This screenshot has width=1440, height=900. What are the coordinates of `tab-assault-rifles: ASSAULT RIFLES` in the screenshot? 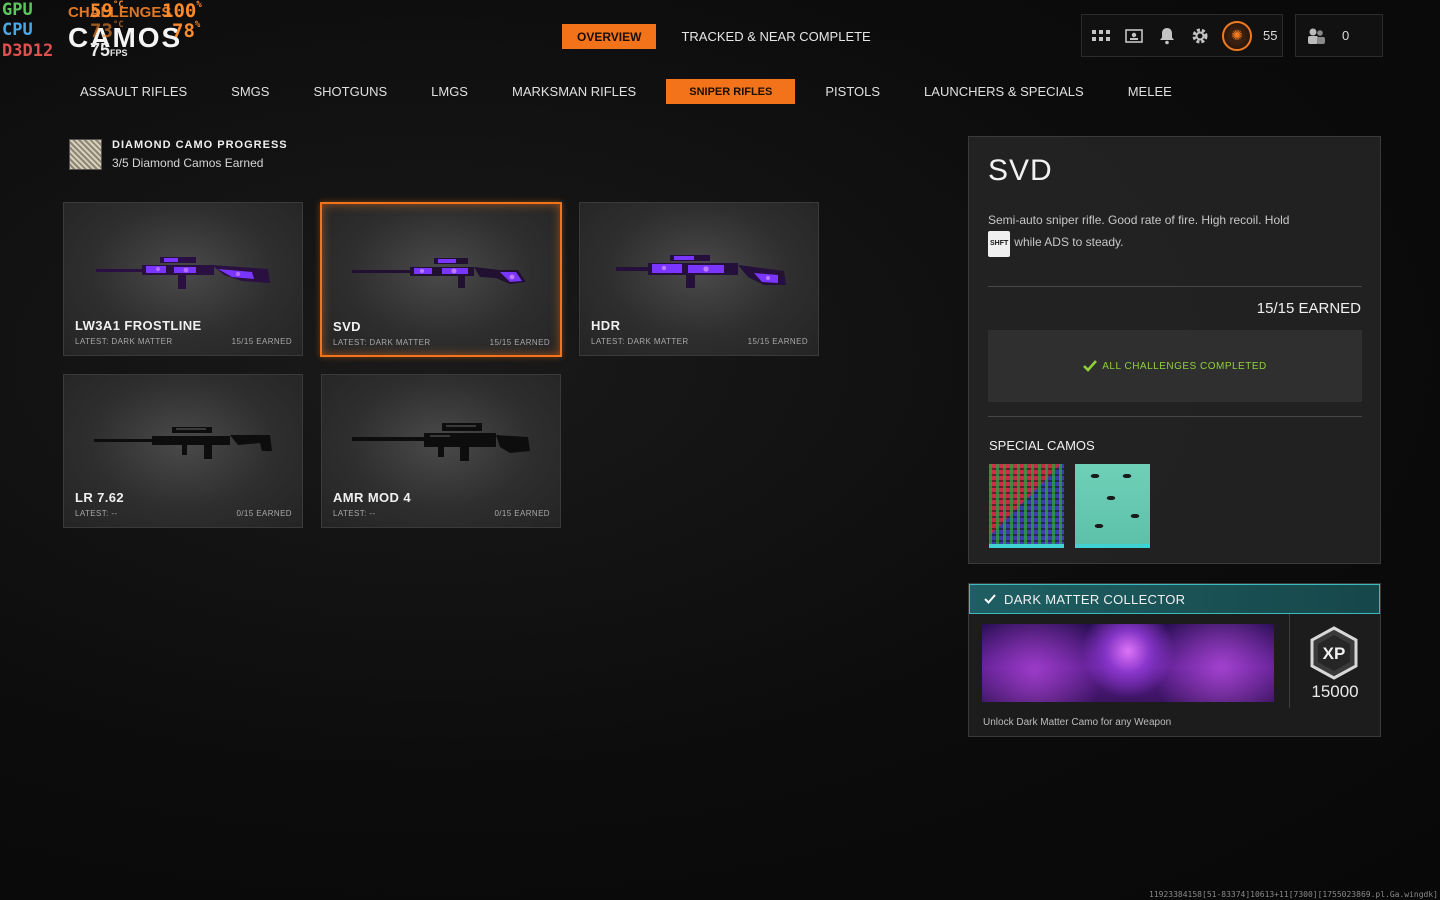 It's located at (133, 91).